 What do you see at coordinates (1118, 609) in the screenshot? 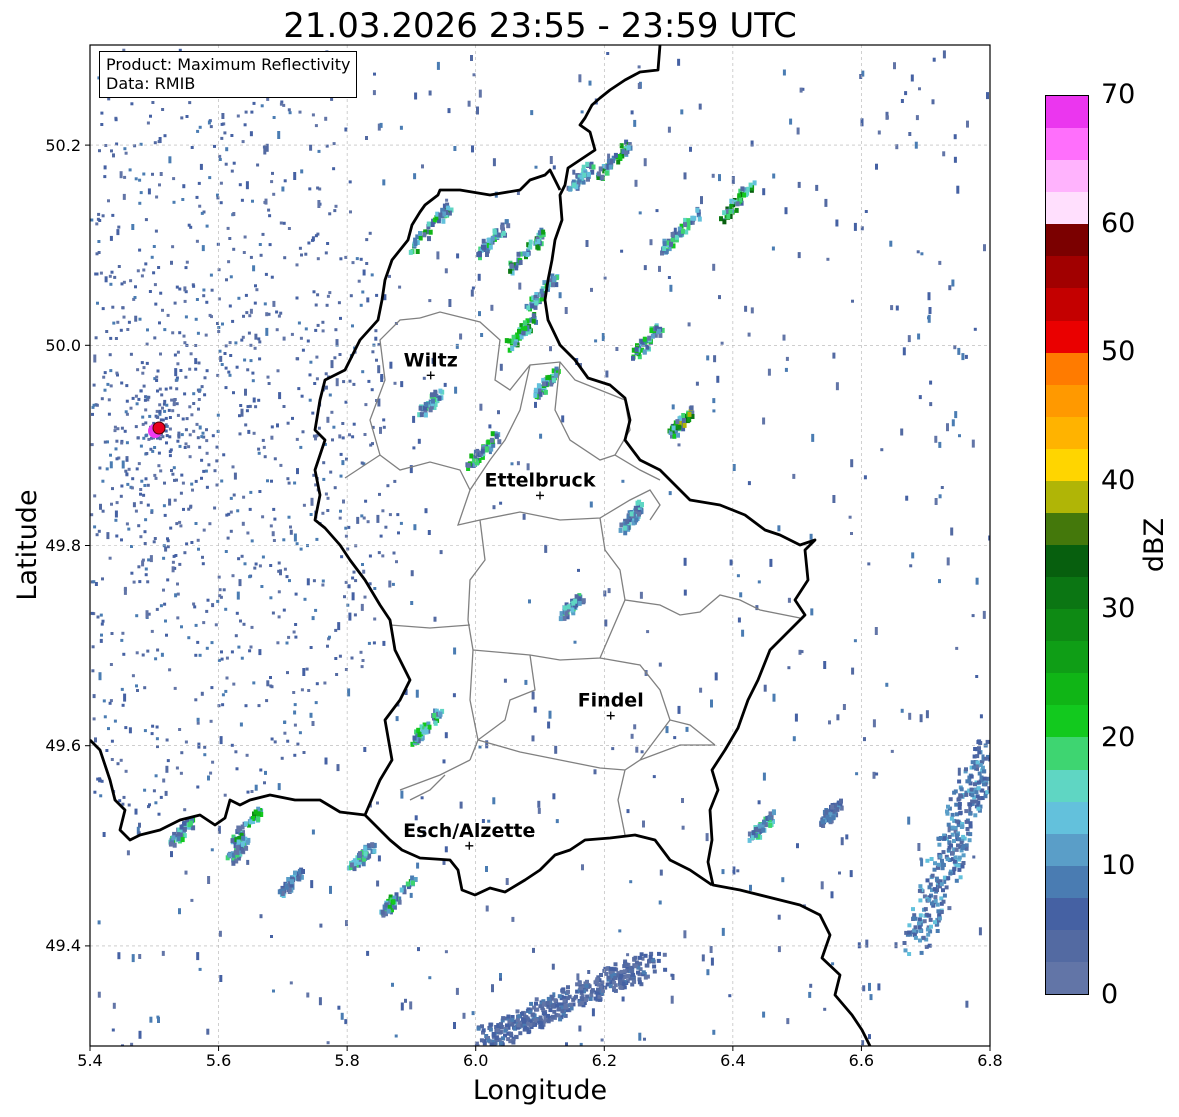
I see `colorbar-tick-label: 30` at bounding box center [1118, 609].